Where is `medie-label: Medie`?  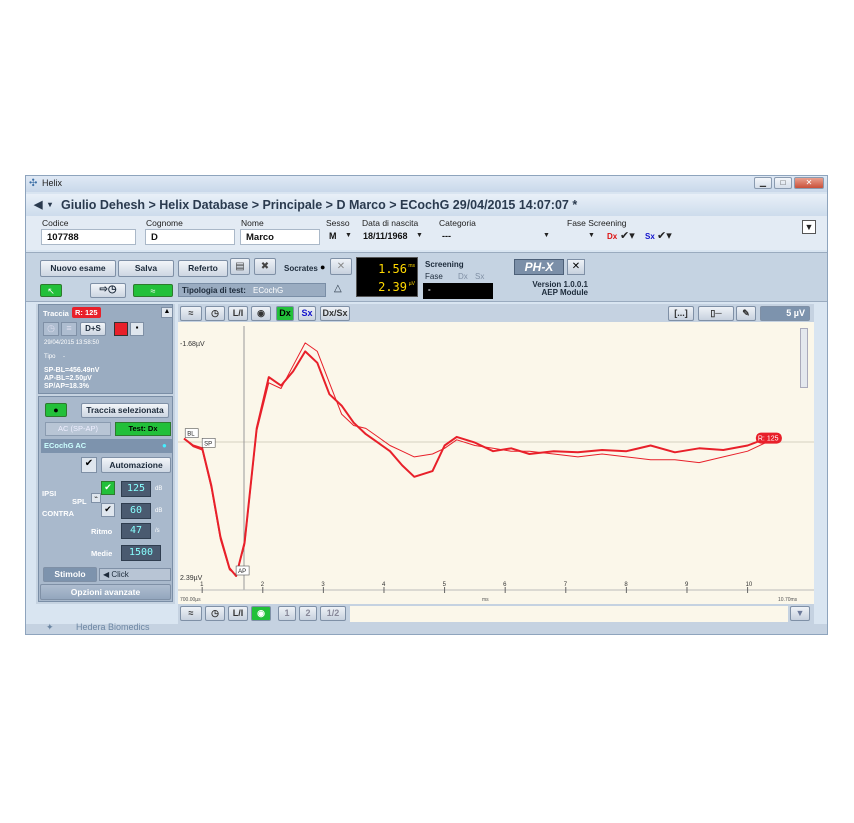
medie-label: Medie is located at coordinates (102, 553).